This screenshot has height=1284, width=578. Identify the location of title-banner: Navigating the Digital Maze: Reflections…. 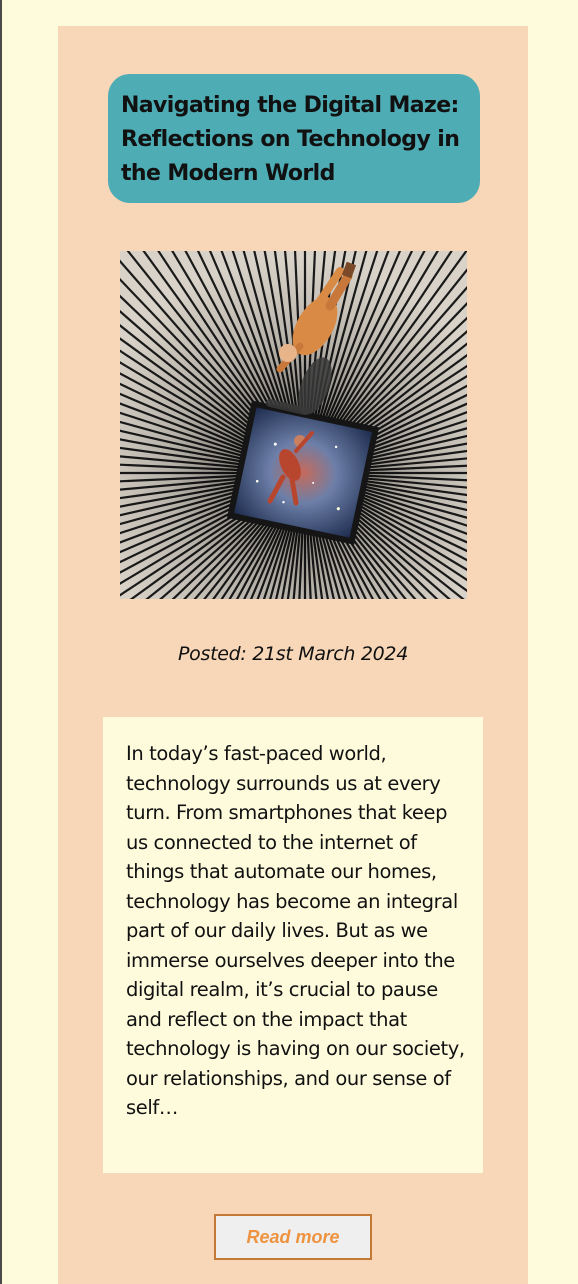
(294, 138).